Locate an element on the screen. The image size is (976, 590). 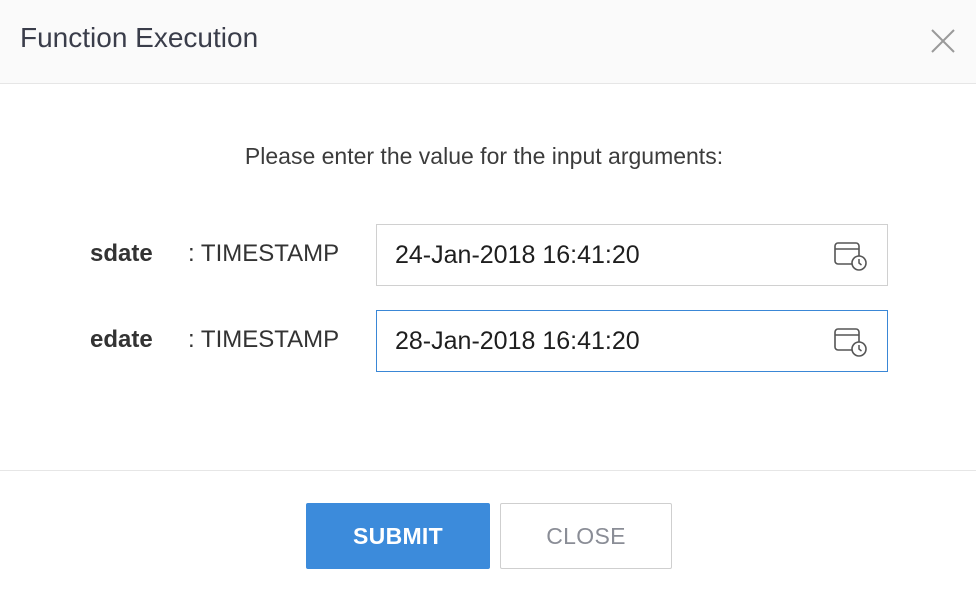
submit-button: SUBMIT is located at coordinates (398, 536).